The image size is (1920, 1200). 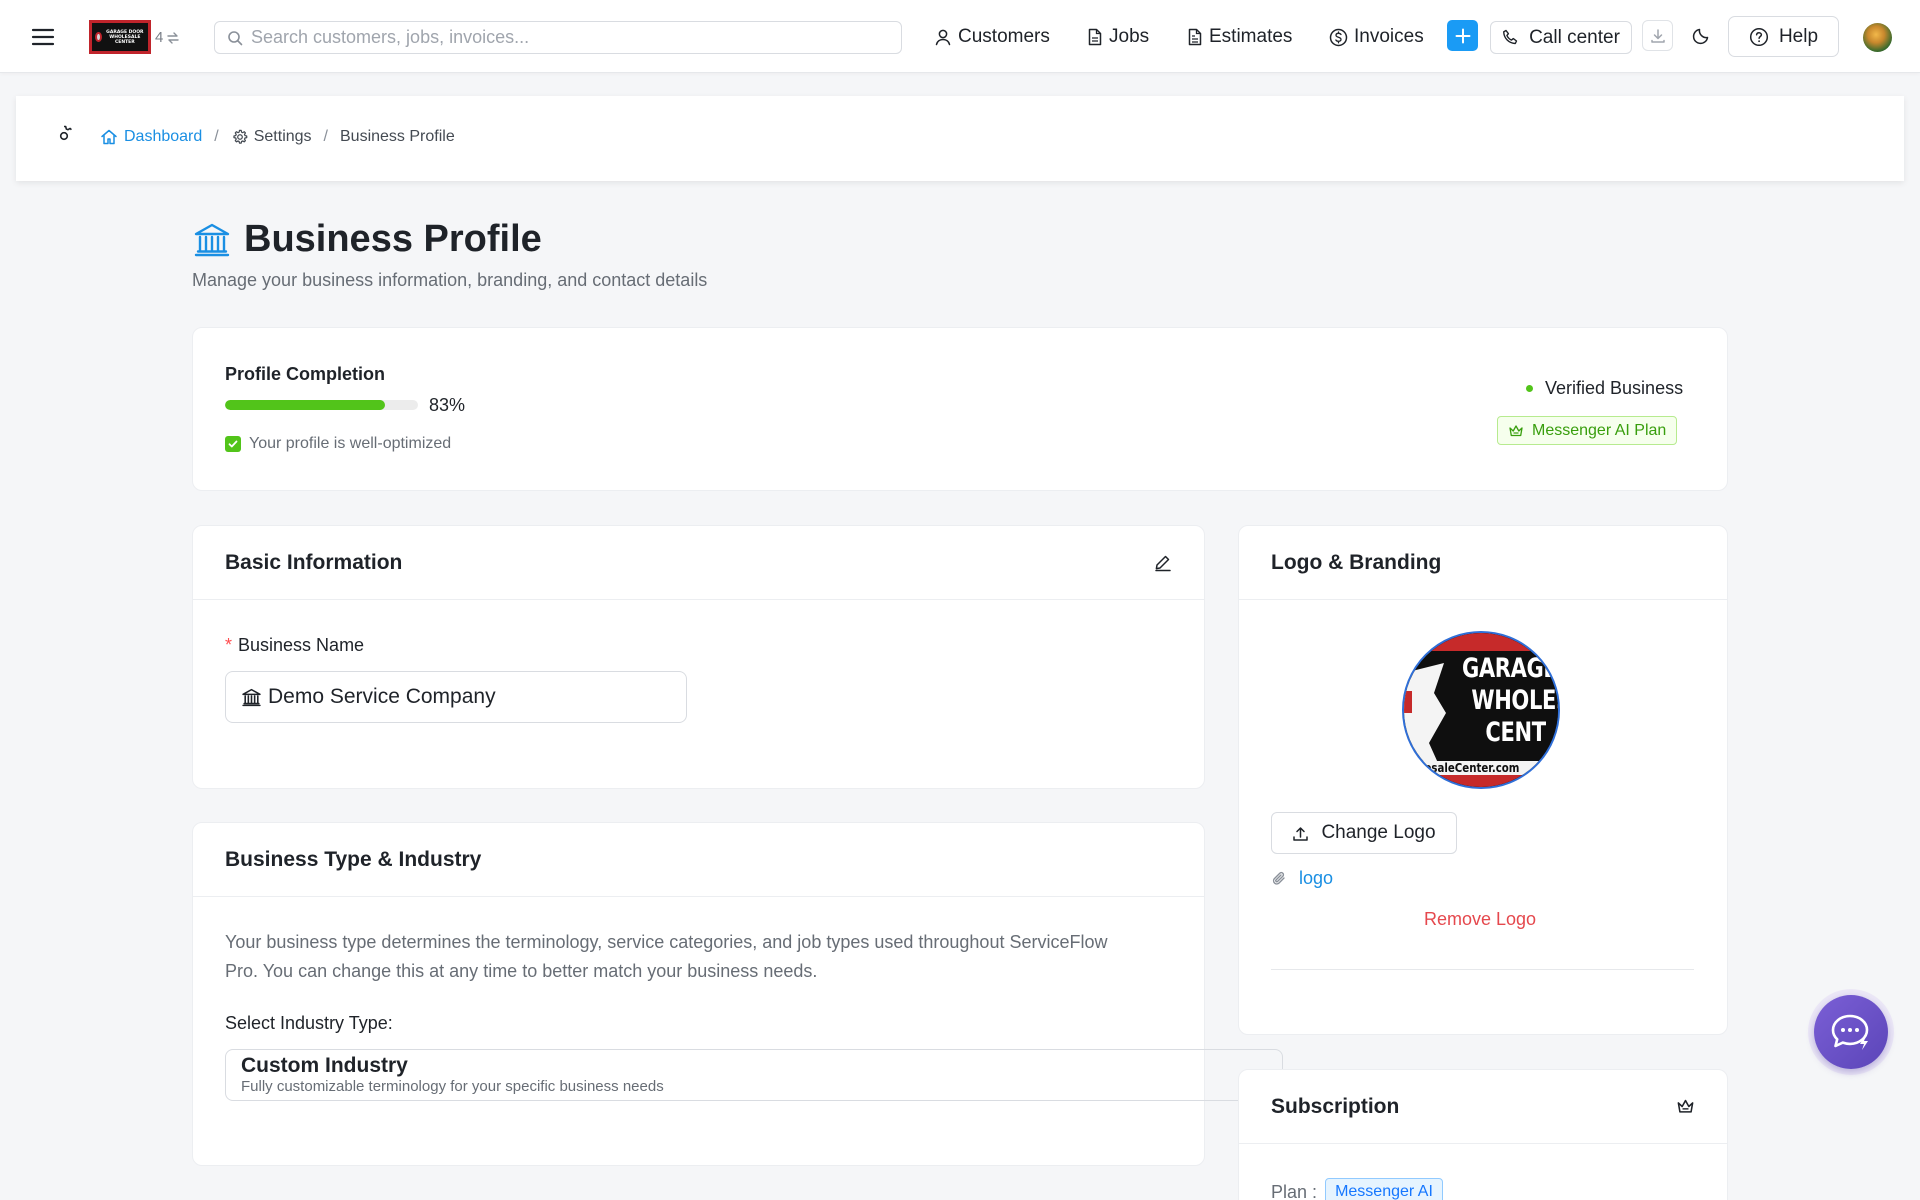 I want to click on edit-button, so click(x=1163, y=563).